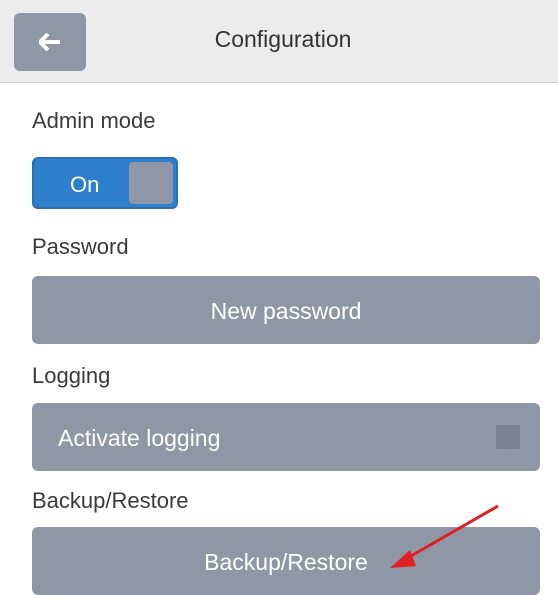 The image size is (558, 595). Describe the element at coordinates (71, 375) in the screenshot. I see `logging-label: Logging` at that location.